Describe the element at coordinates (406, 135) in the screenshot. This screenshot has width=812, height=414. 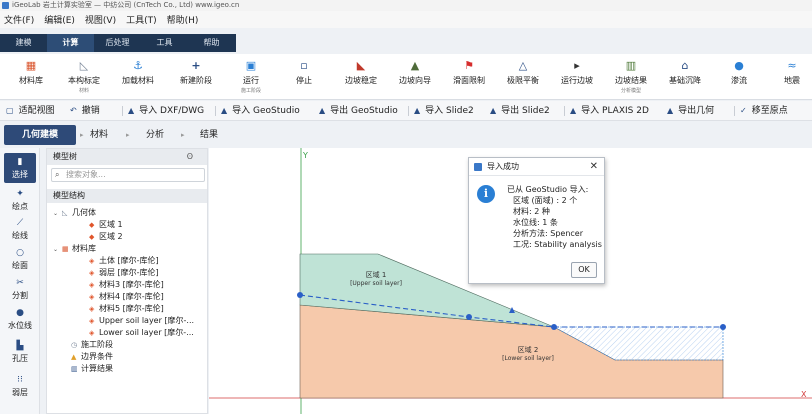
I see `workflow-bar: 几何建模 ▸ 材料 ▸ 分析 ▸ 结果` at that location.